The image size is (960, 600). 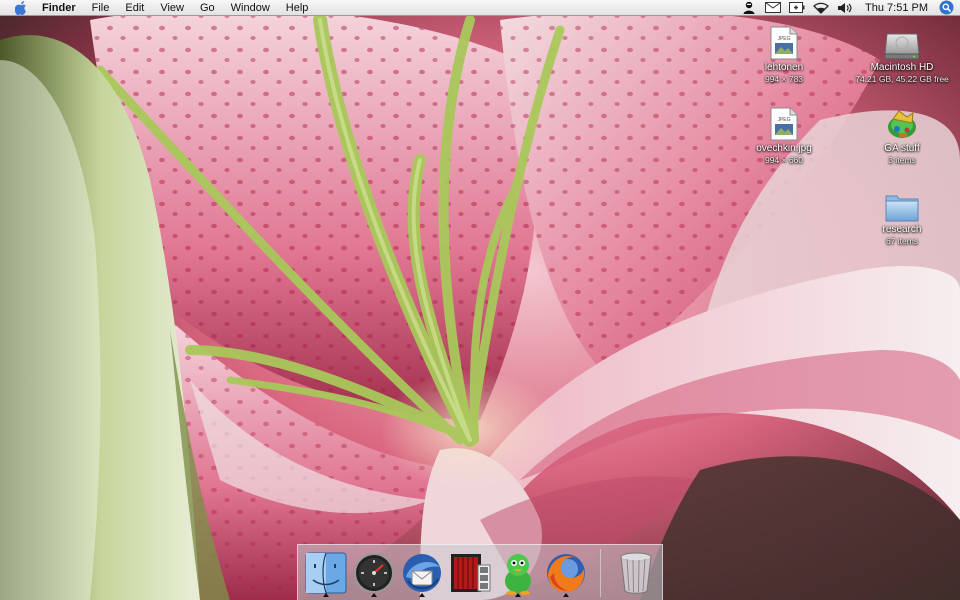 I want to click on folder-stuff-icon, so click(x=902, y=123).